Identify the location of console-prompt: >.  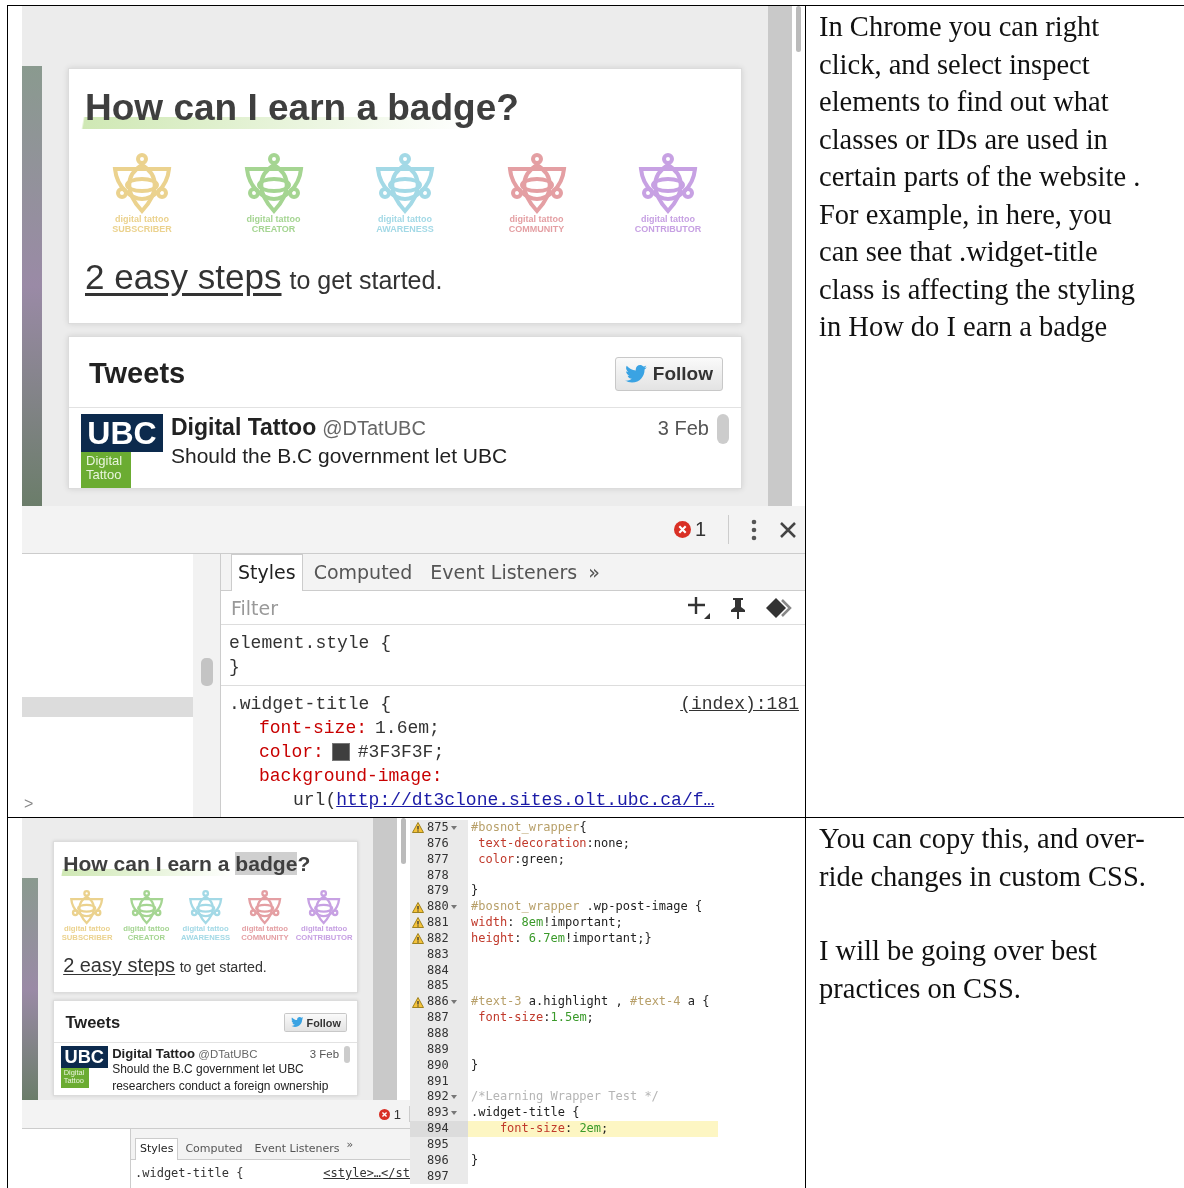
(28, 804).